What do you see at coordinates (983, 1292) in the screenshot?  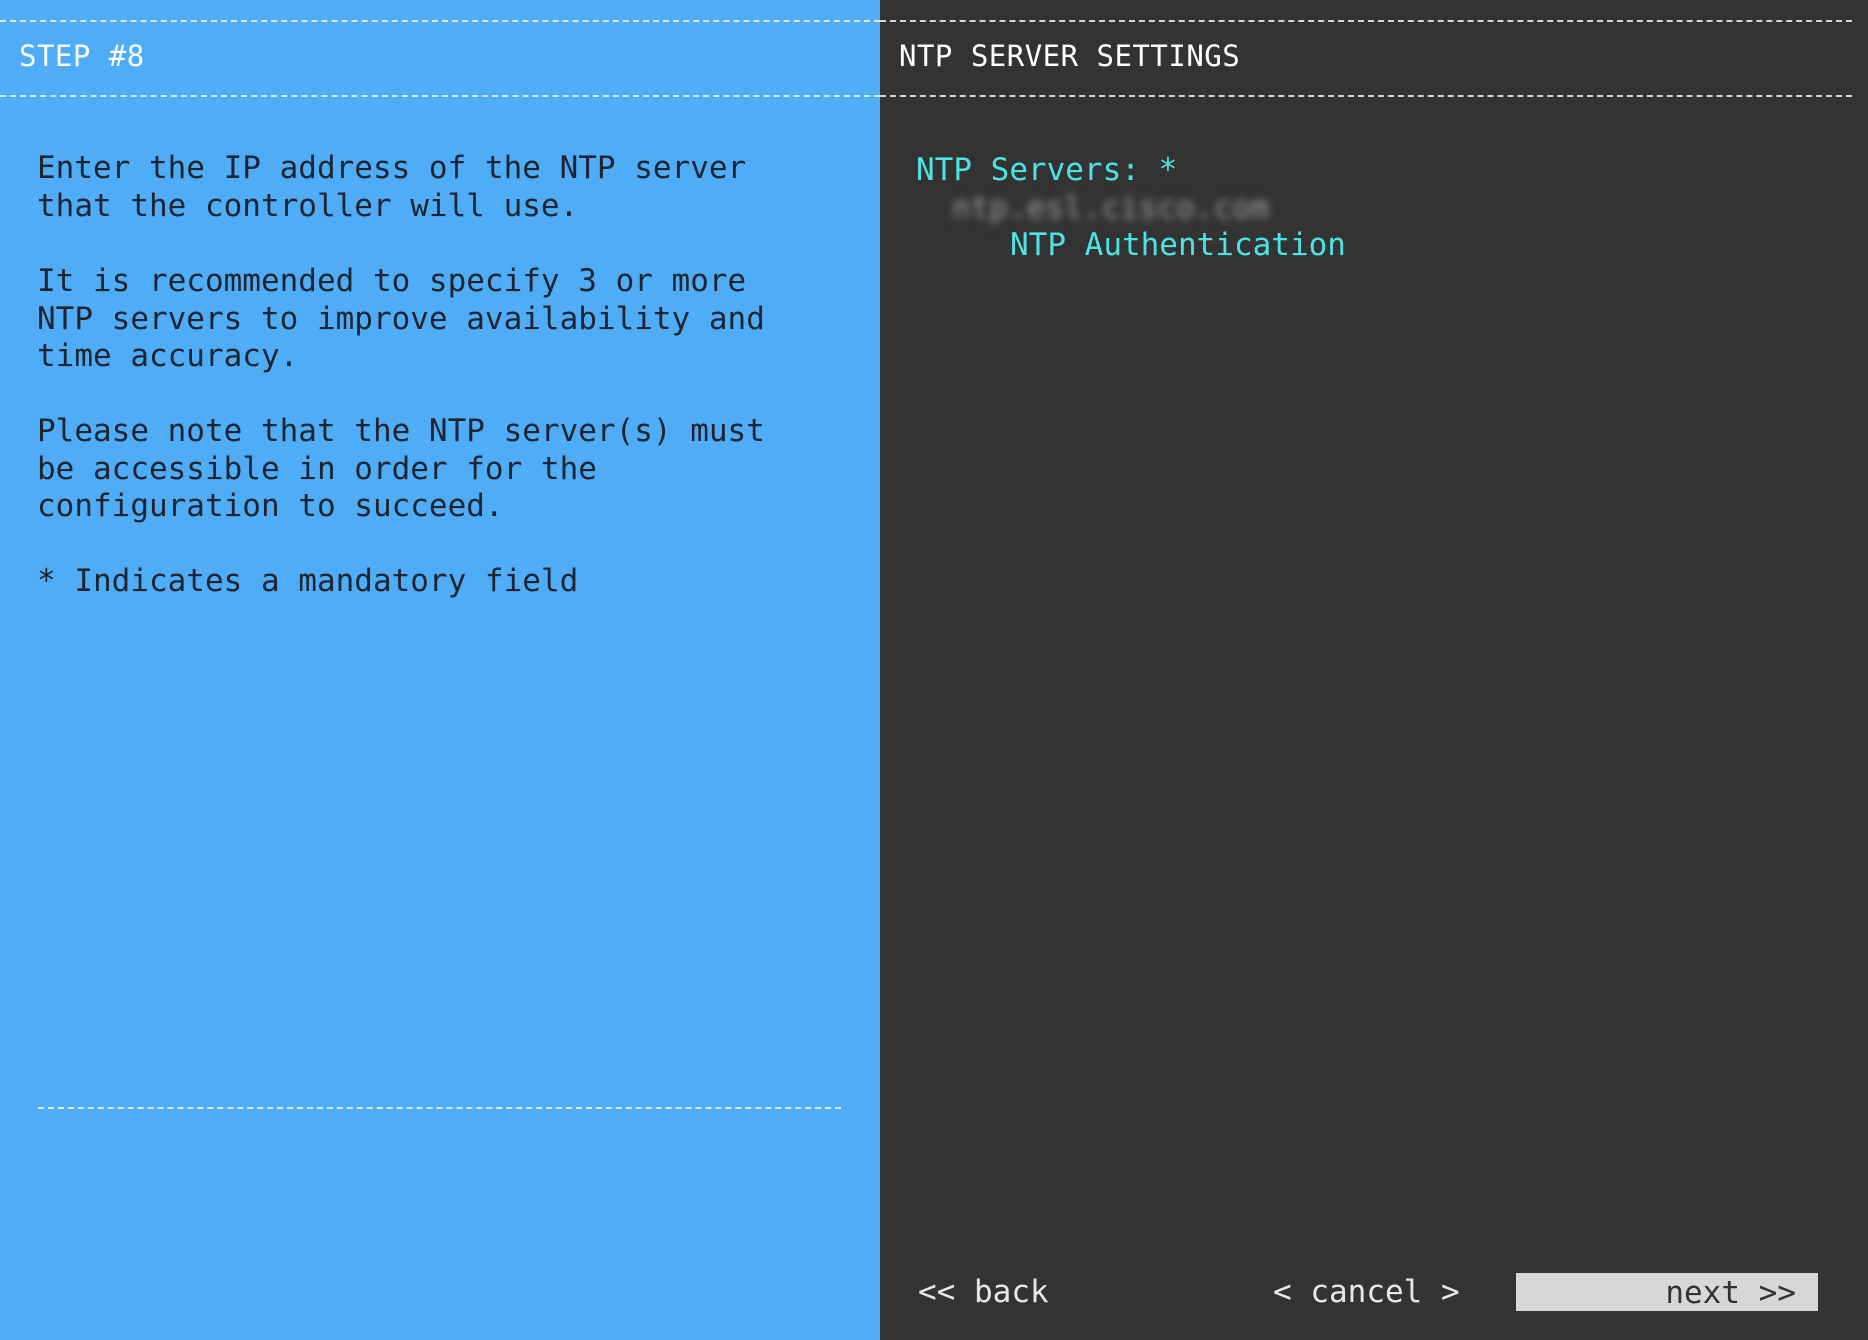 I see `back-button: << back` at bounding box center [983, 1292].